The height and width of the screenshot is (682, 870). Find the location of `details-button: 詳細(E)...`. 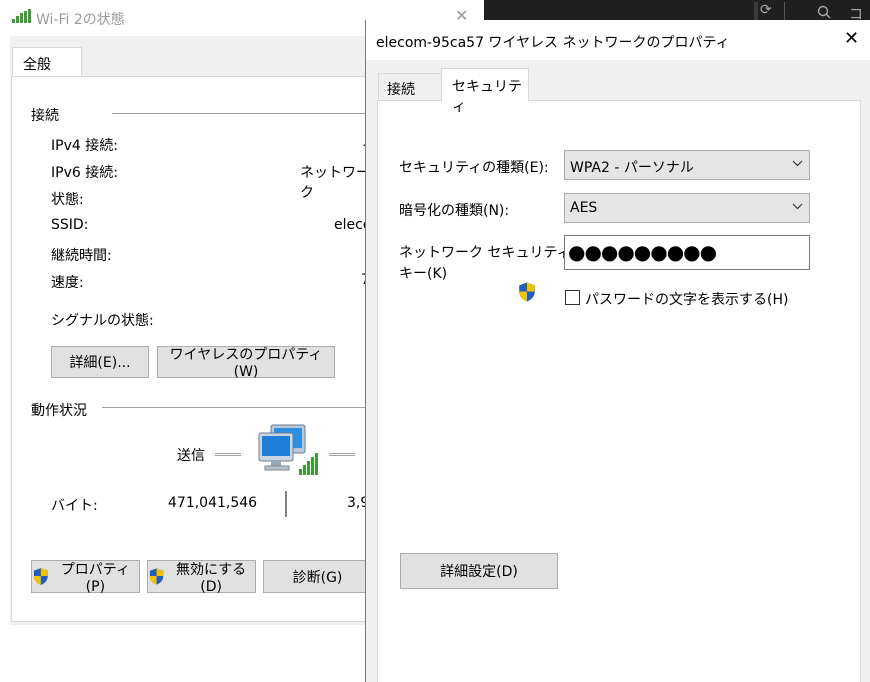

details-button: 詳細(E)... is located at coordinates (100, 362).